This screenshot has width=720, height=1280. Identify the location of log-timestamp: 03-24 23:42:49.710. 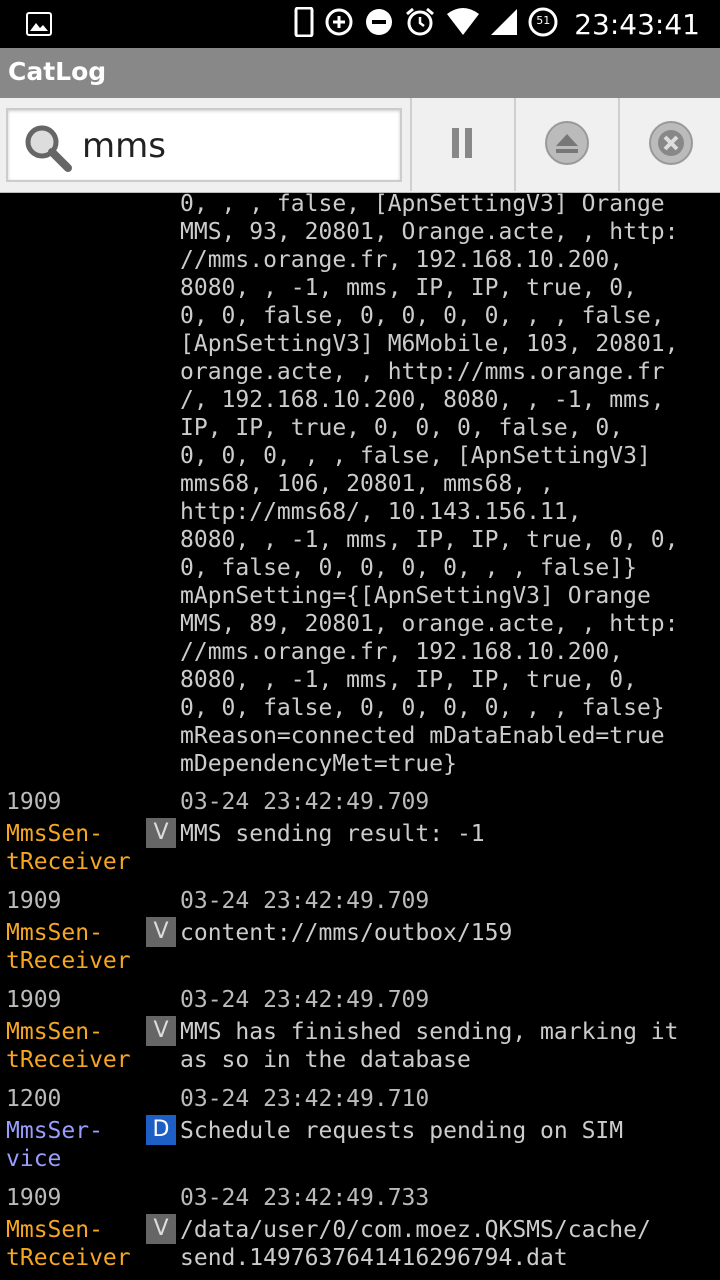
(305, 1099).